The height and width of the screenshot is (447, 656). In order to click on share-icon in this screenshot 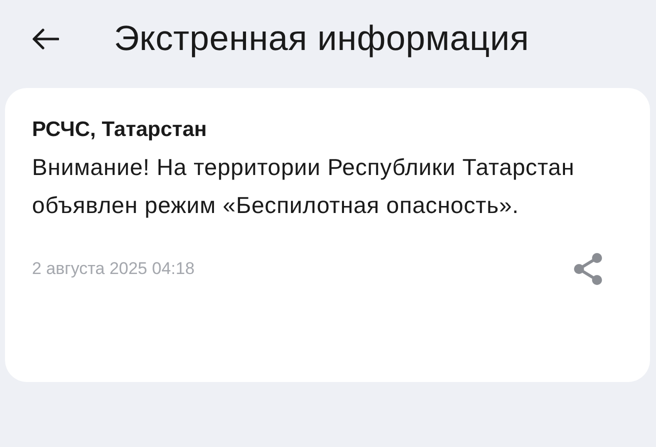, I will do `click(588, 269)`.